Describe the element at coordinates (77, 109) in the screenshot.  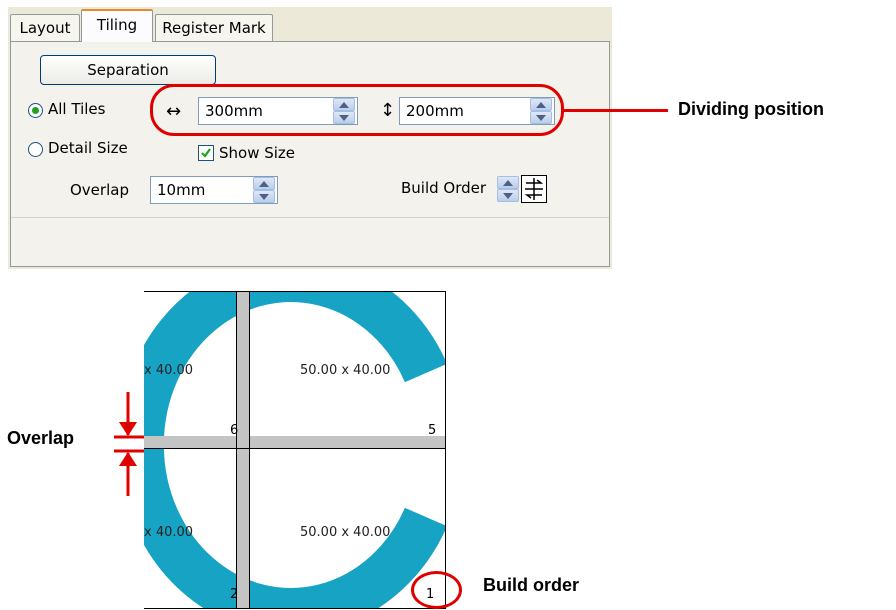
I see `all-tiles-label: All Tiles` at that location.